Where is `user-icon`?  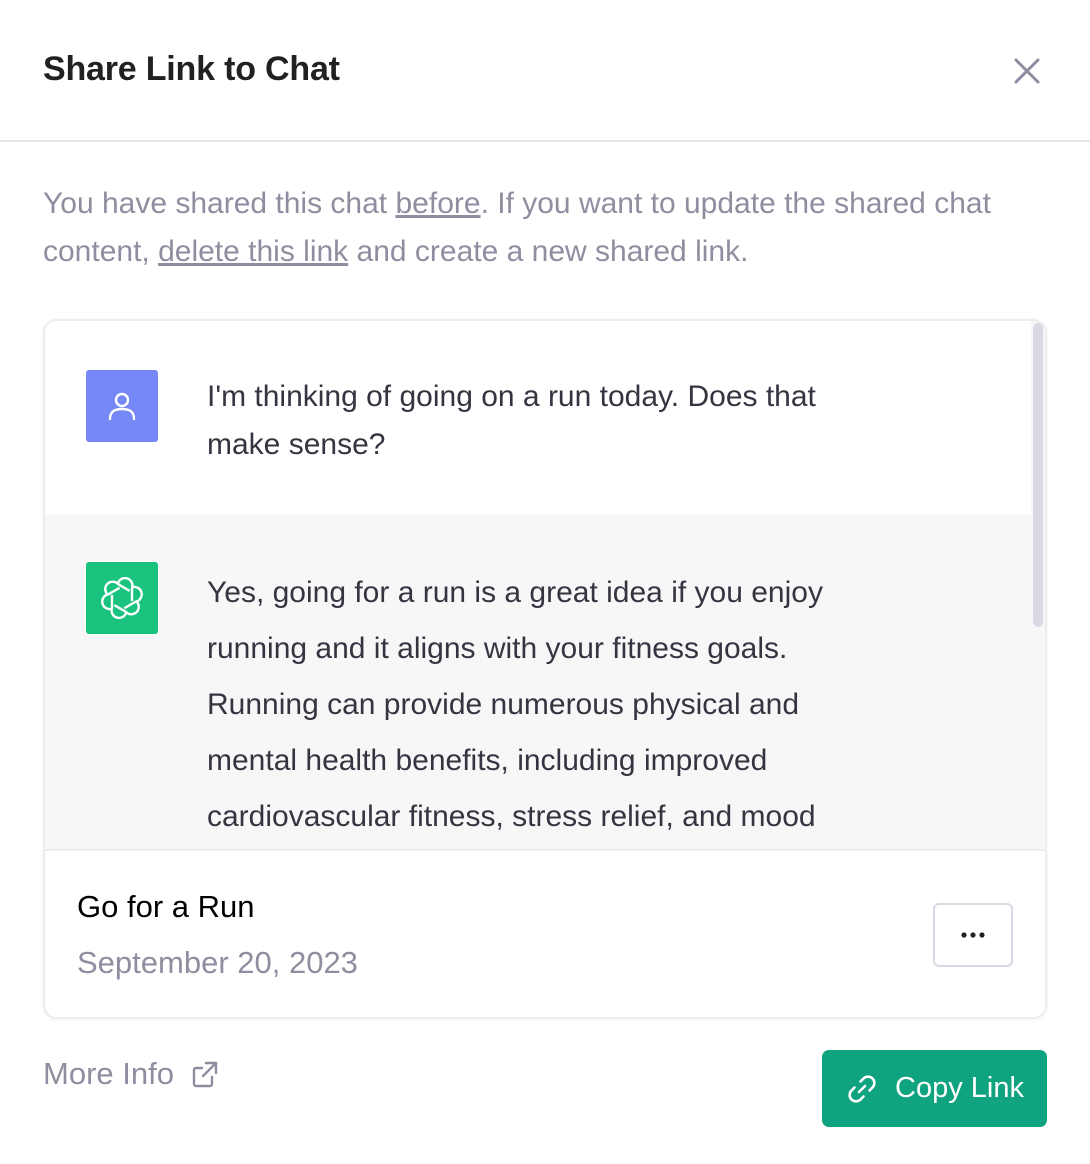
user-icon is located at coordinates (122, 406).